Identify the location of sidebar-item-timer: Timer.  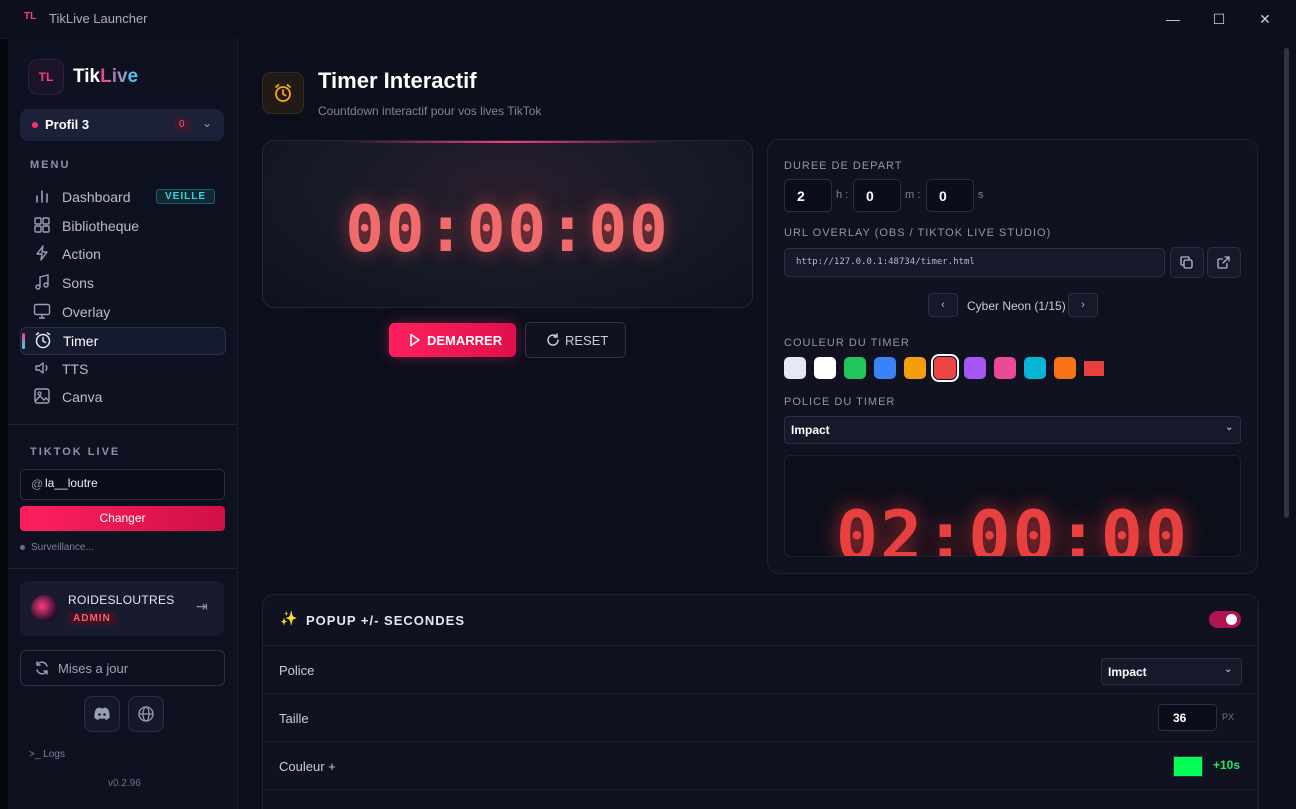
(123, 341).